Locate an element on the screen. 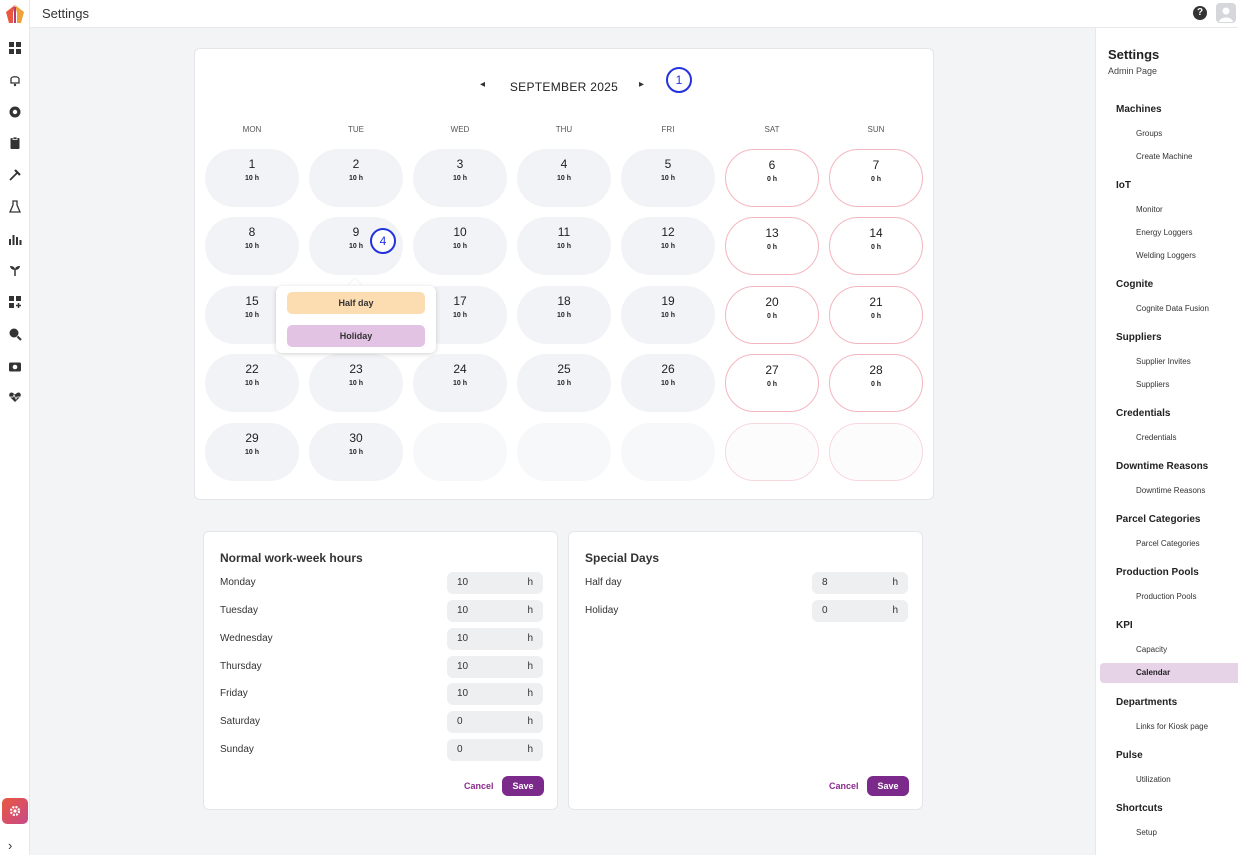 The width and height of the screenshot is (1238, 855). side-panel-item-production-pools: Production Pools is located at coordinates (1166, 596).